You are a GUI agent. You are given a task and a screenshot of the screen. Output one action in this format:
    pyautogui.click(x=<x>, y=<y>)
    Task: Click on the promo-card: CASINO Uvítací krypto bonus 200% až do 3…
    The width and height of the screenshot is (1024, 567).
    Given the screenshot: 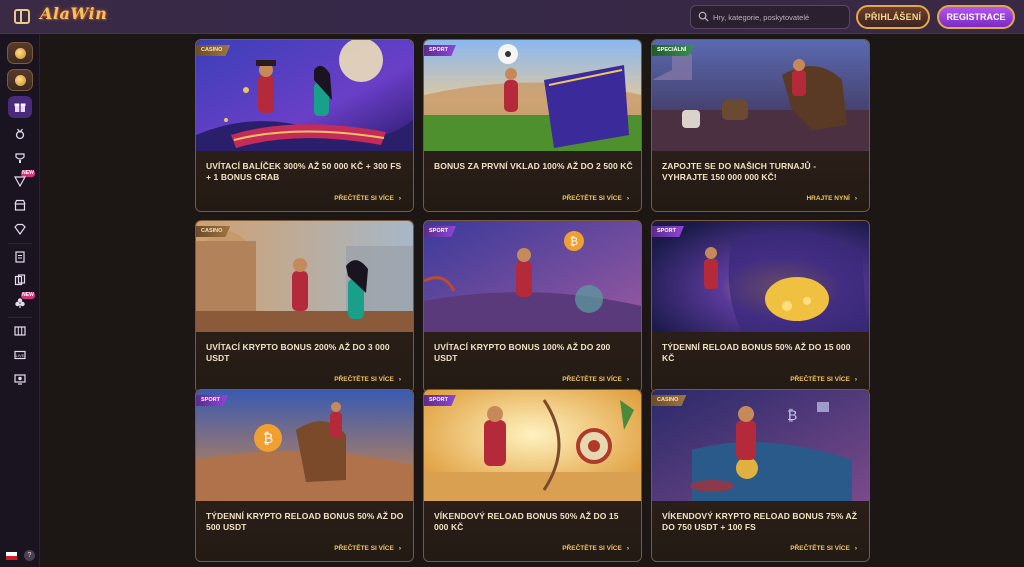 What is the action you would take?
    pyautogui.click(x=304, y=306)
    